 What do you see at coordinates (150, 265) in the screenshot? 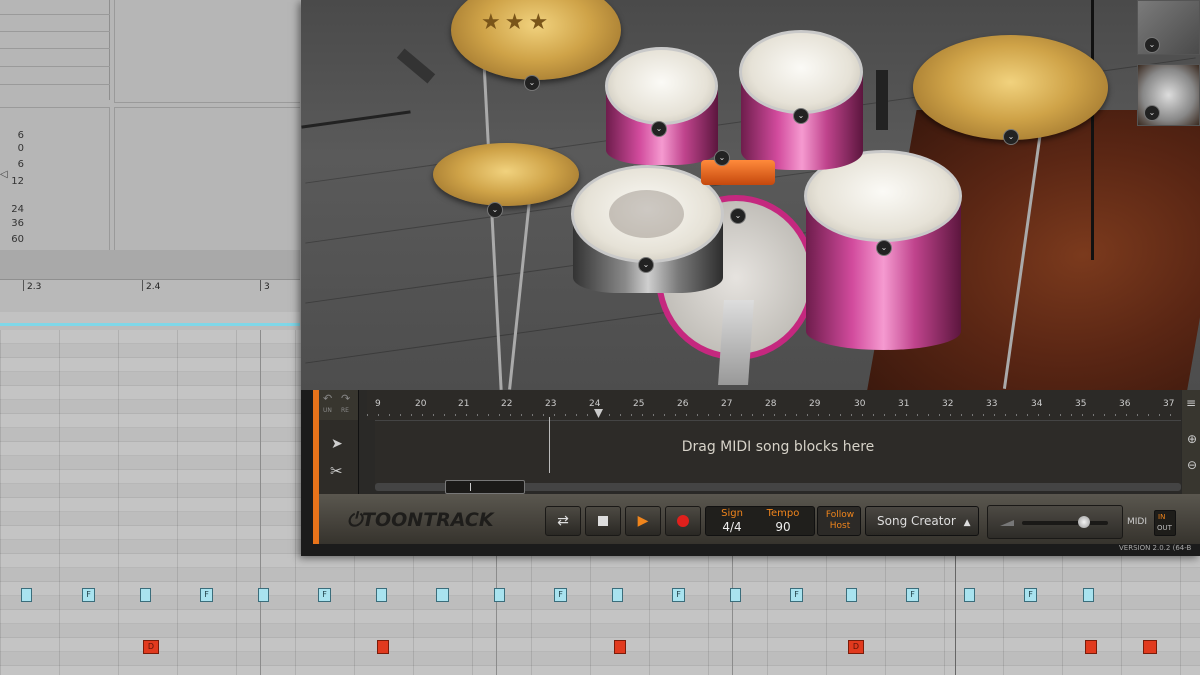
I see `daw-track-strip` at bounding box center [150, 265].